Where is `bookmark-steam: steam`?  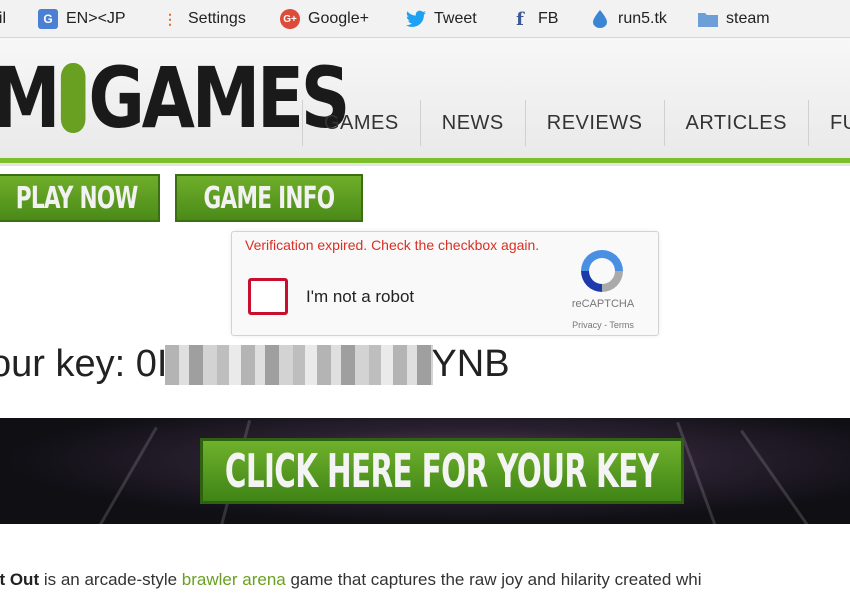
bookmark-steam: steam is located at coordinates (734, 19).